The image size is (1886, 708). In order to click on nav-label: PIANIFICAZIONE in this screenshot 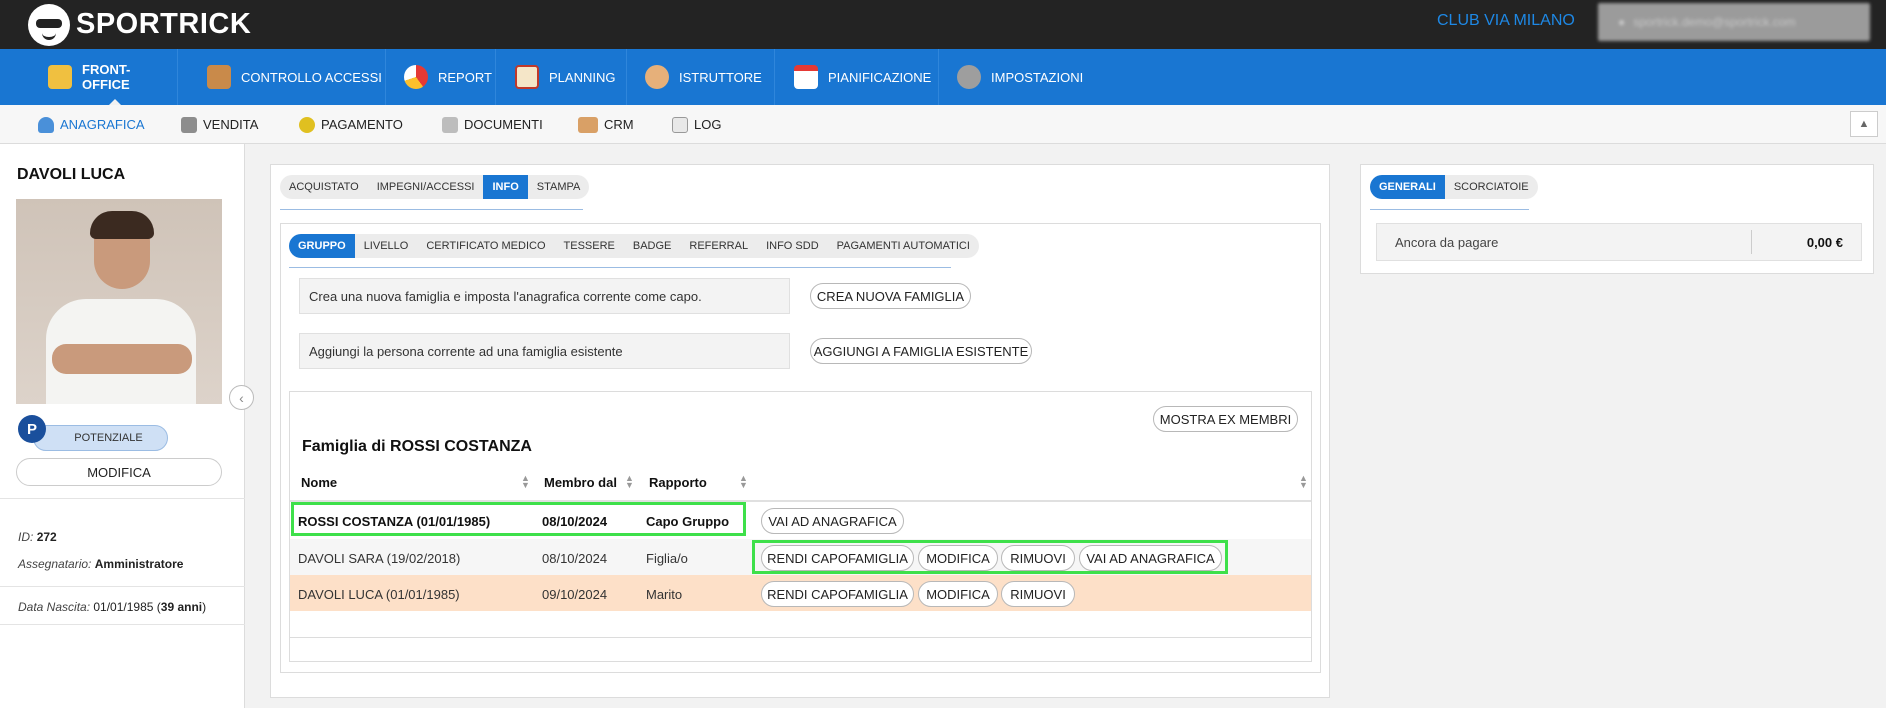, I will do `click(880, 77)`.